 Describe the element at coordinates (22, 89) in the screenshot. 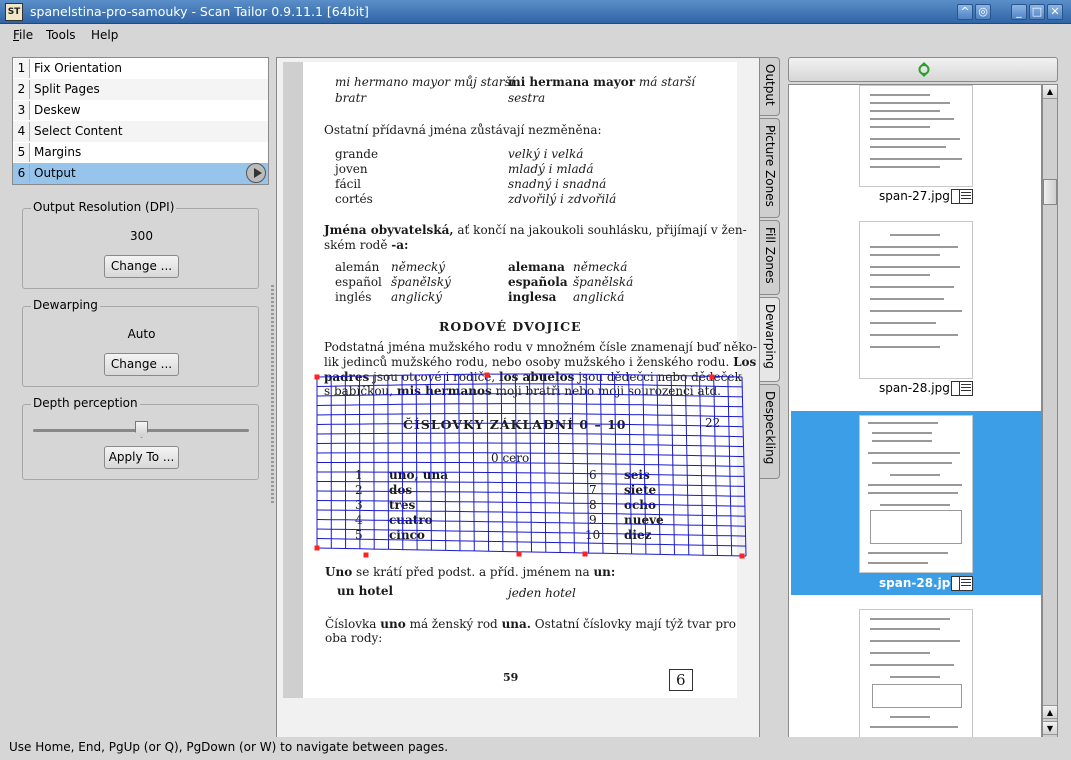

I see `stage-number: 2` at that location.